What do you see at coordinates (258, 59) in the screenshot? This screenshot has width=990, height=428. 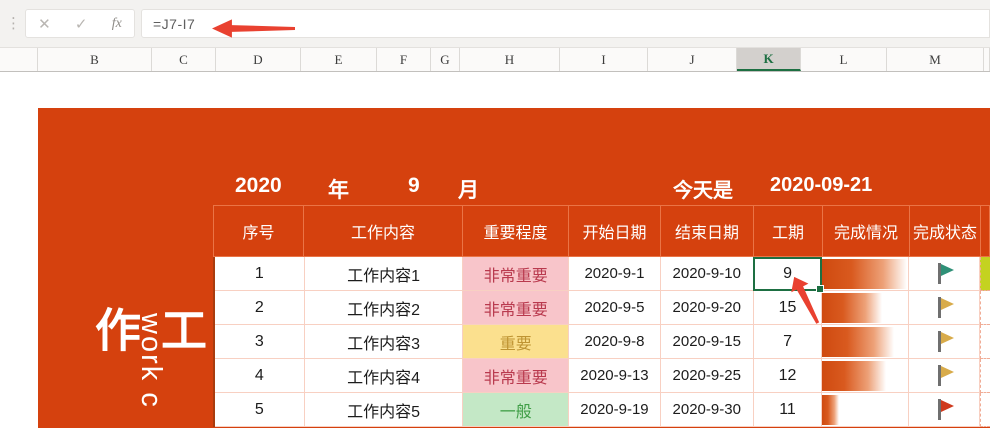 I see `column-header-D: D` at bounding box center [258, 59].